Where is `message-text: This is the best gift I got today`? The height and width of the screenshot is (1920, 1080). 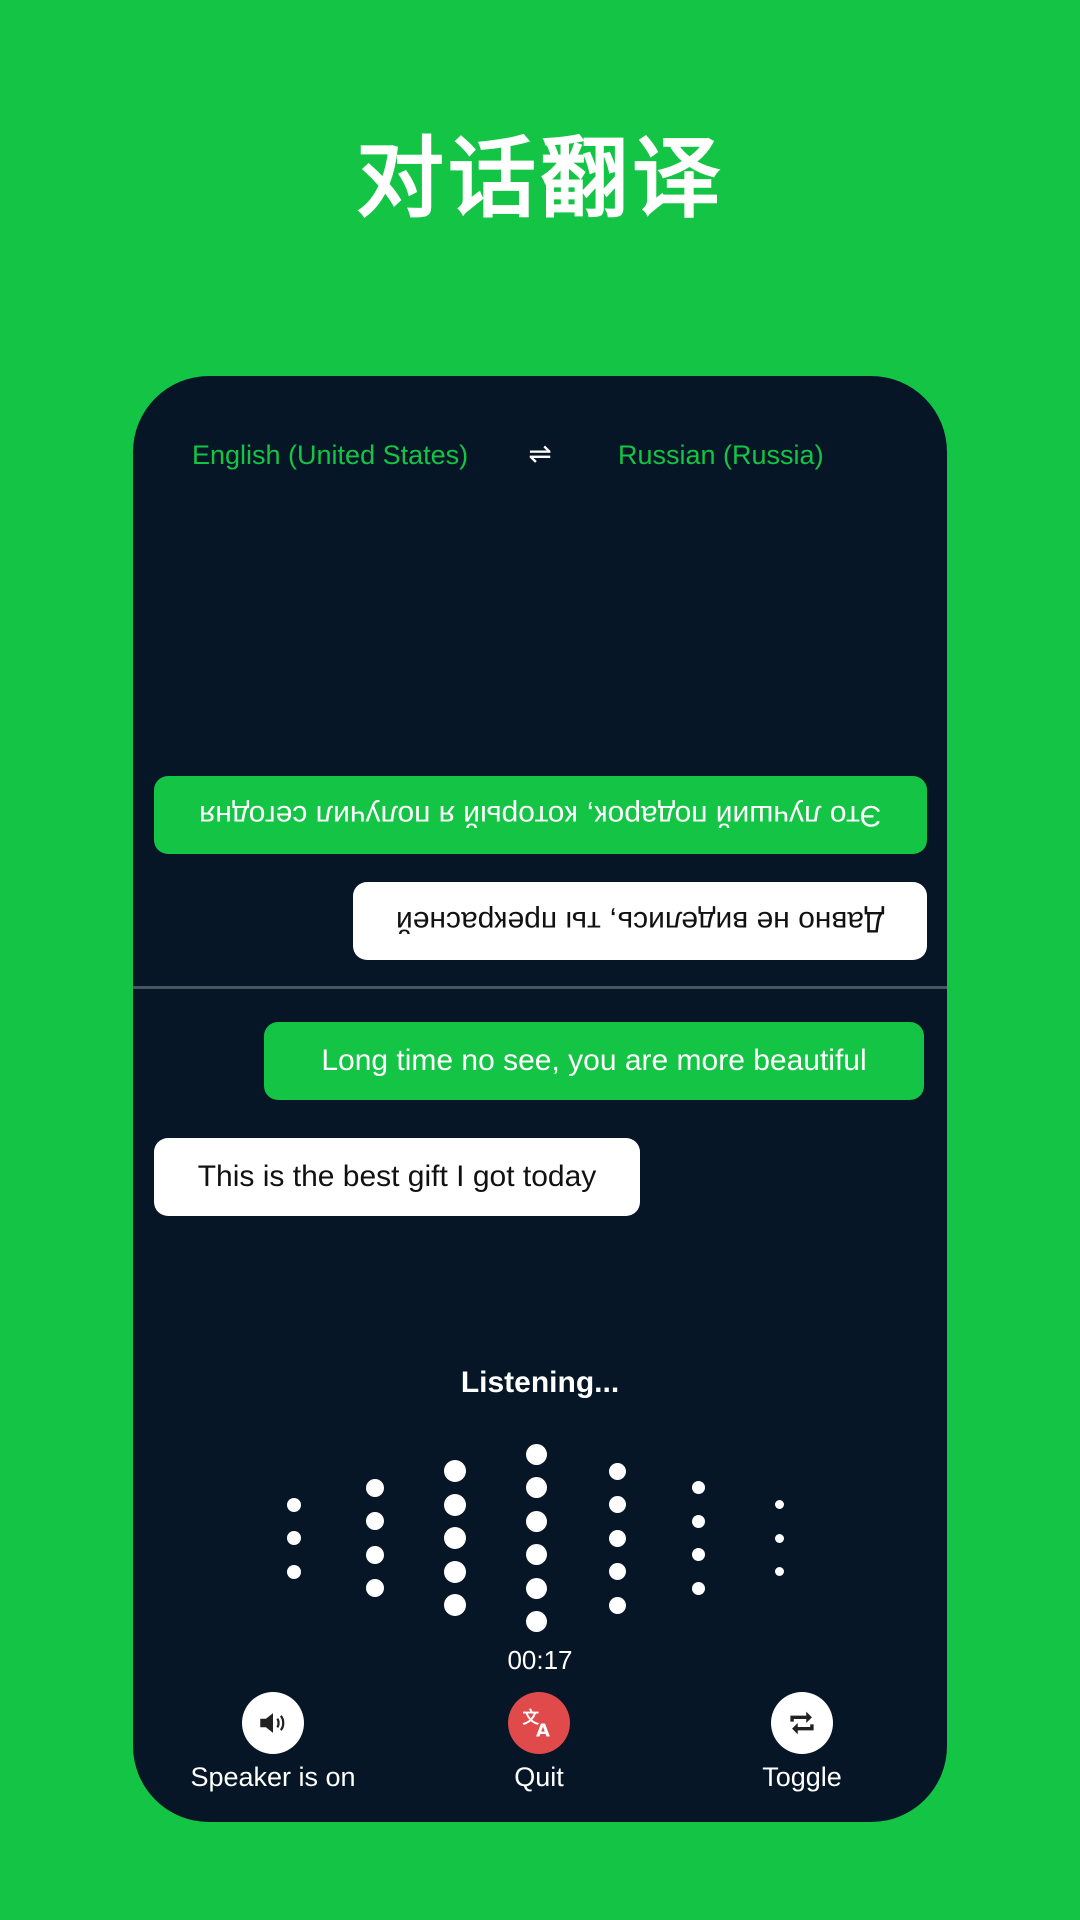
message-text: This is the best gift I got today is located at coordinates (397, 1176).